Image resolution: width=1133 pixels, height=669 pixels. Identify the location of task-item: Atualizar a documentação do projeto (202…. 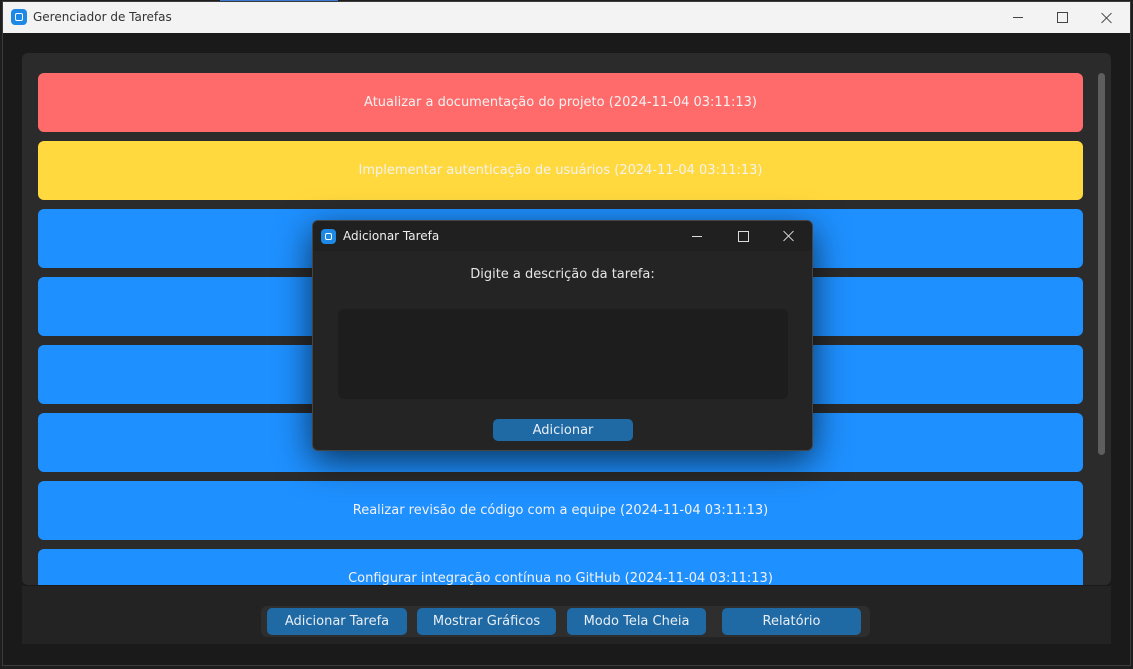
(560, 102).